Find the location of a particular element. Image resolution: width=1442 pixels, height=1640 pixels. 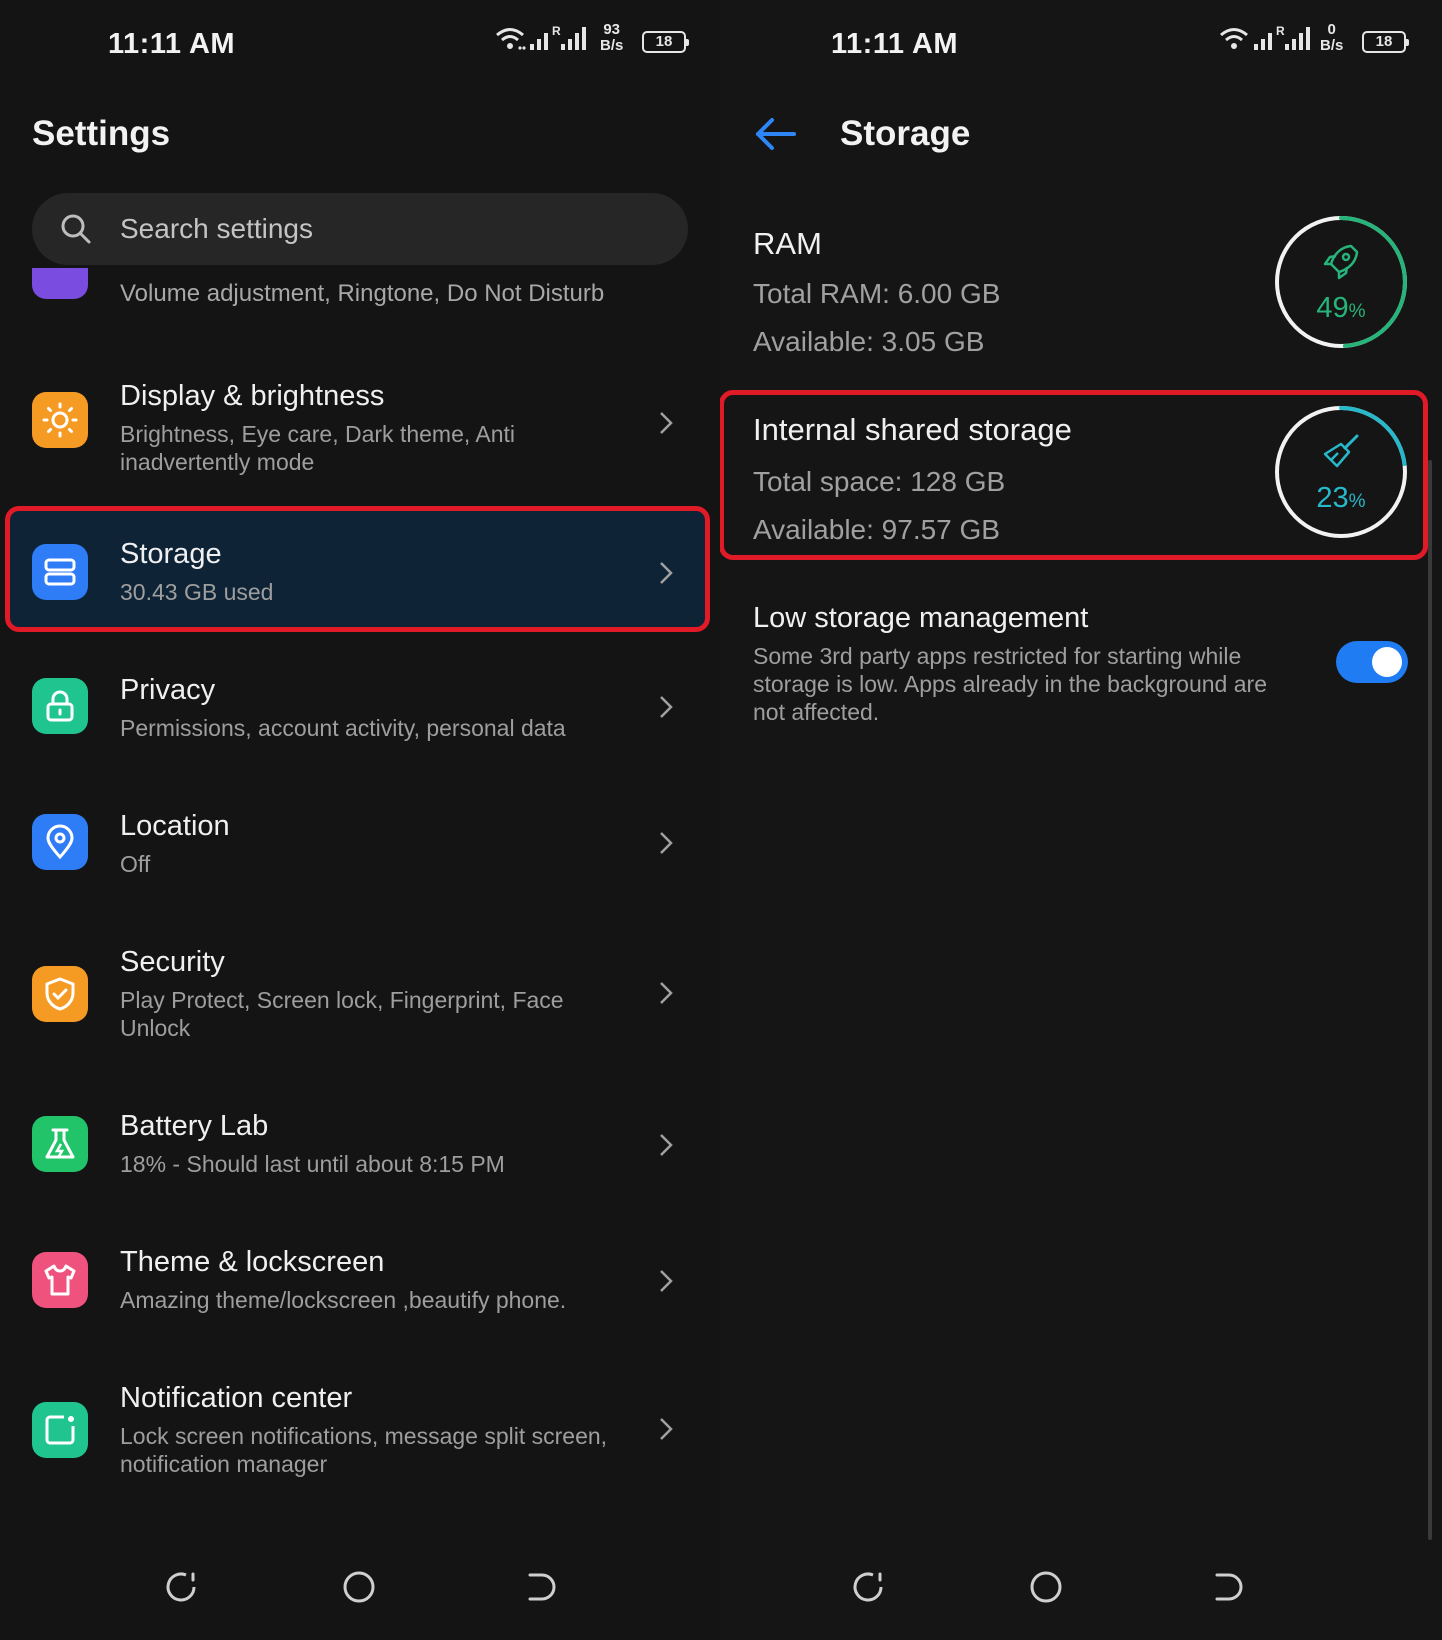

ram-title: RAM is located at coordinates (787, 243).